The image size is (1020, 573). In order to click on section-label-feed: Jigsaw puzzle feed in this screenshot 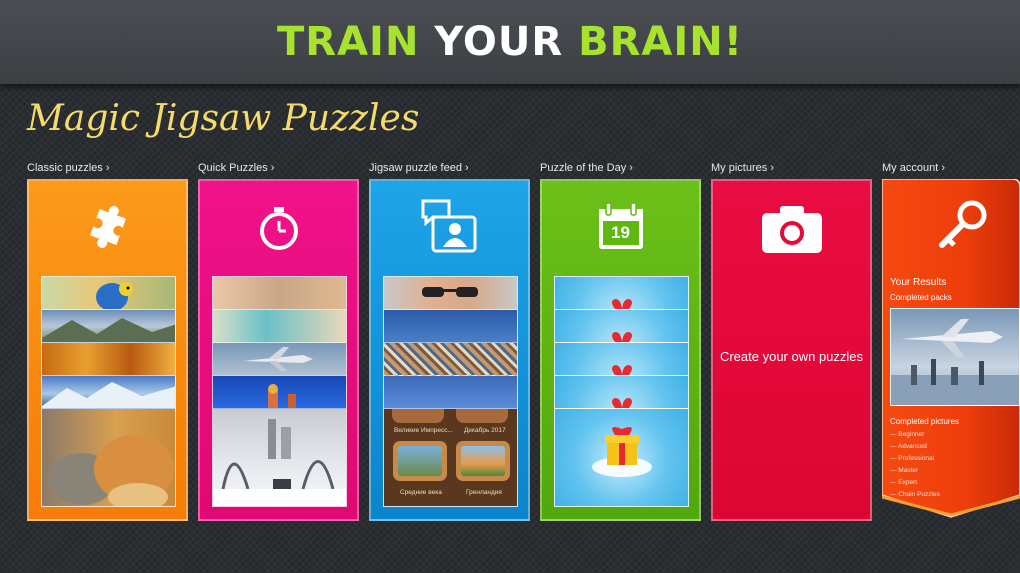, I will do `click(415, 168)`.